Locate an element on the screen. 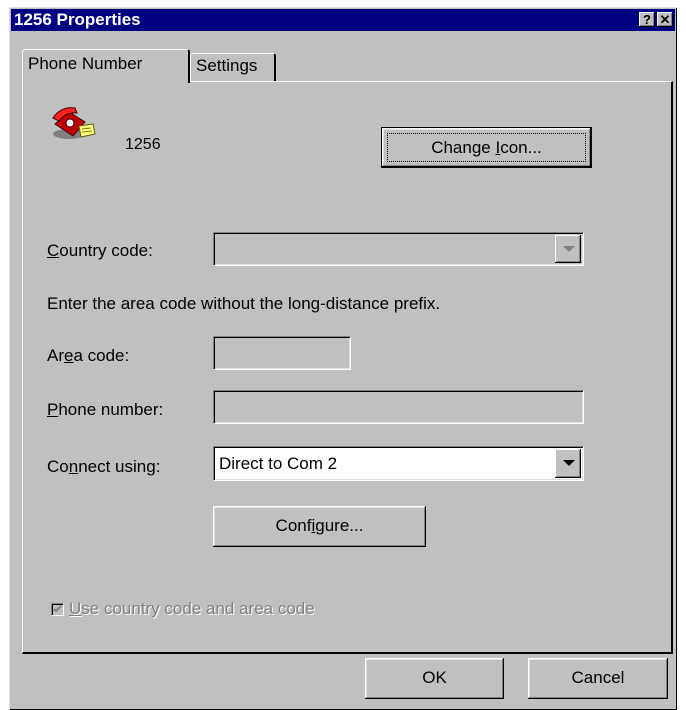 The image size is (686, 710). cancel-button: Cancel is located at coordinates (598, 678).